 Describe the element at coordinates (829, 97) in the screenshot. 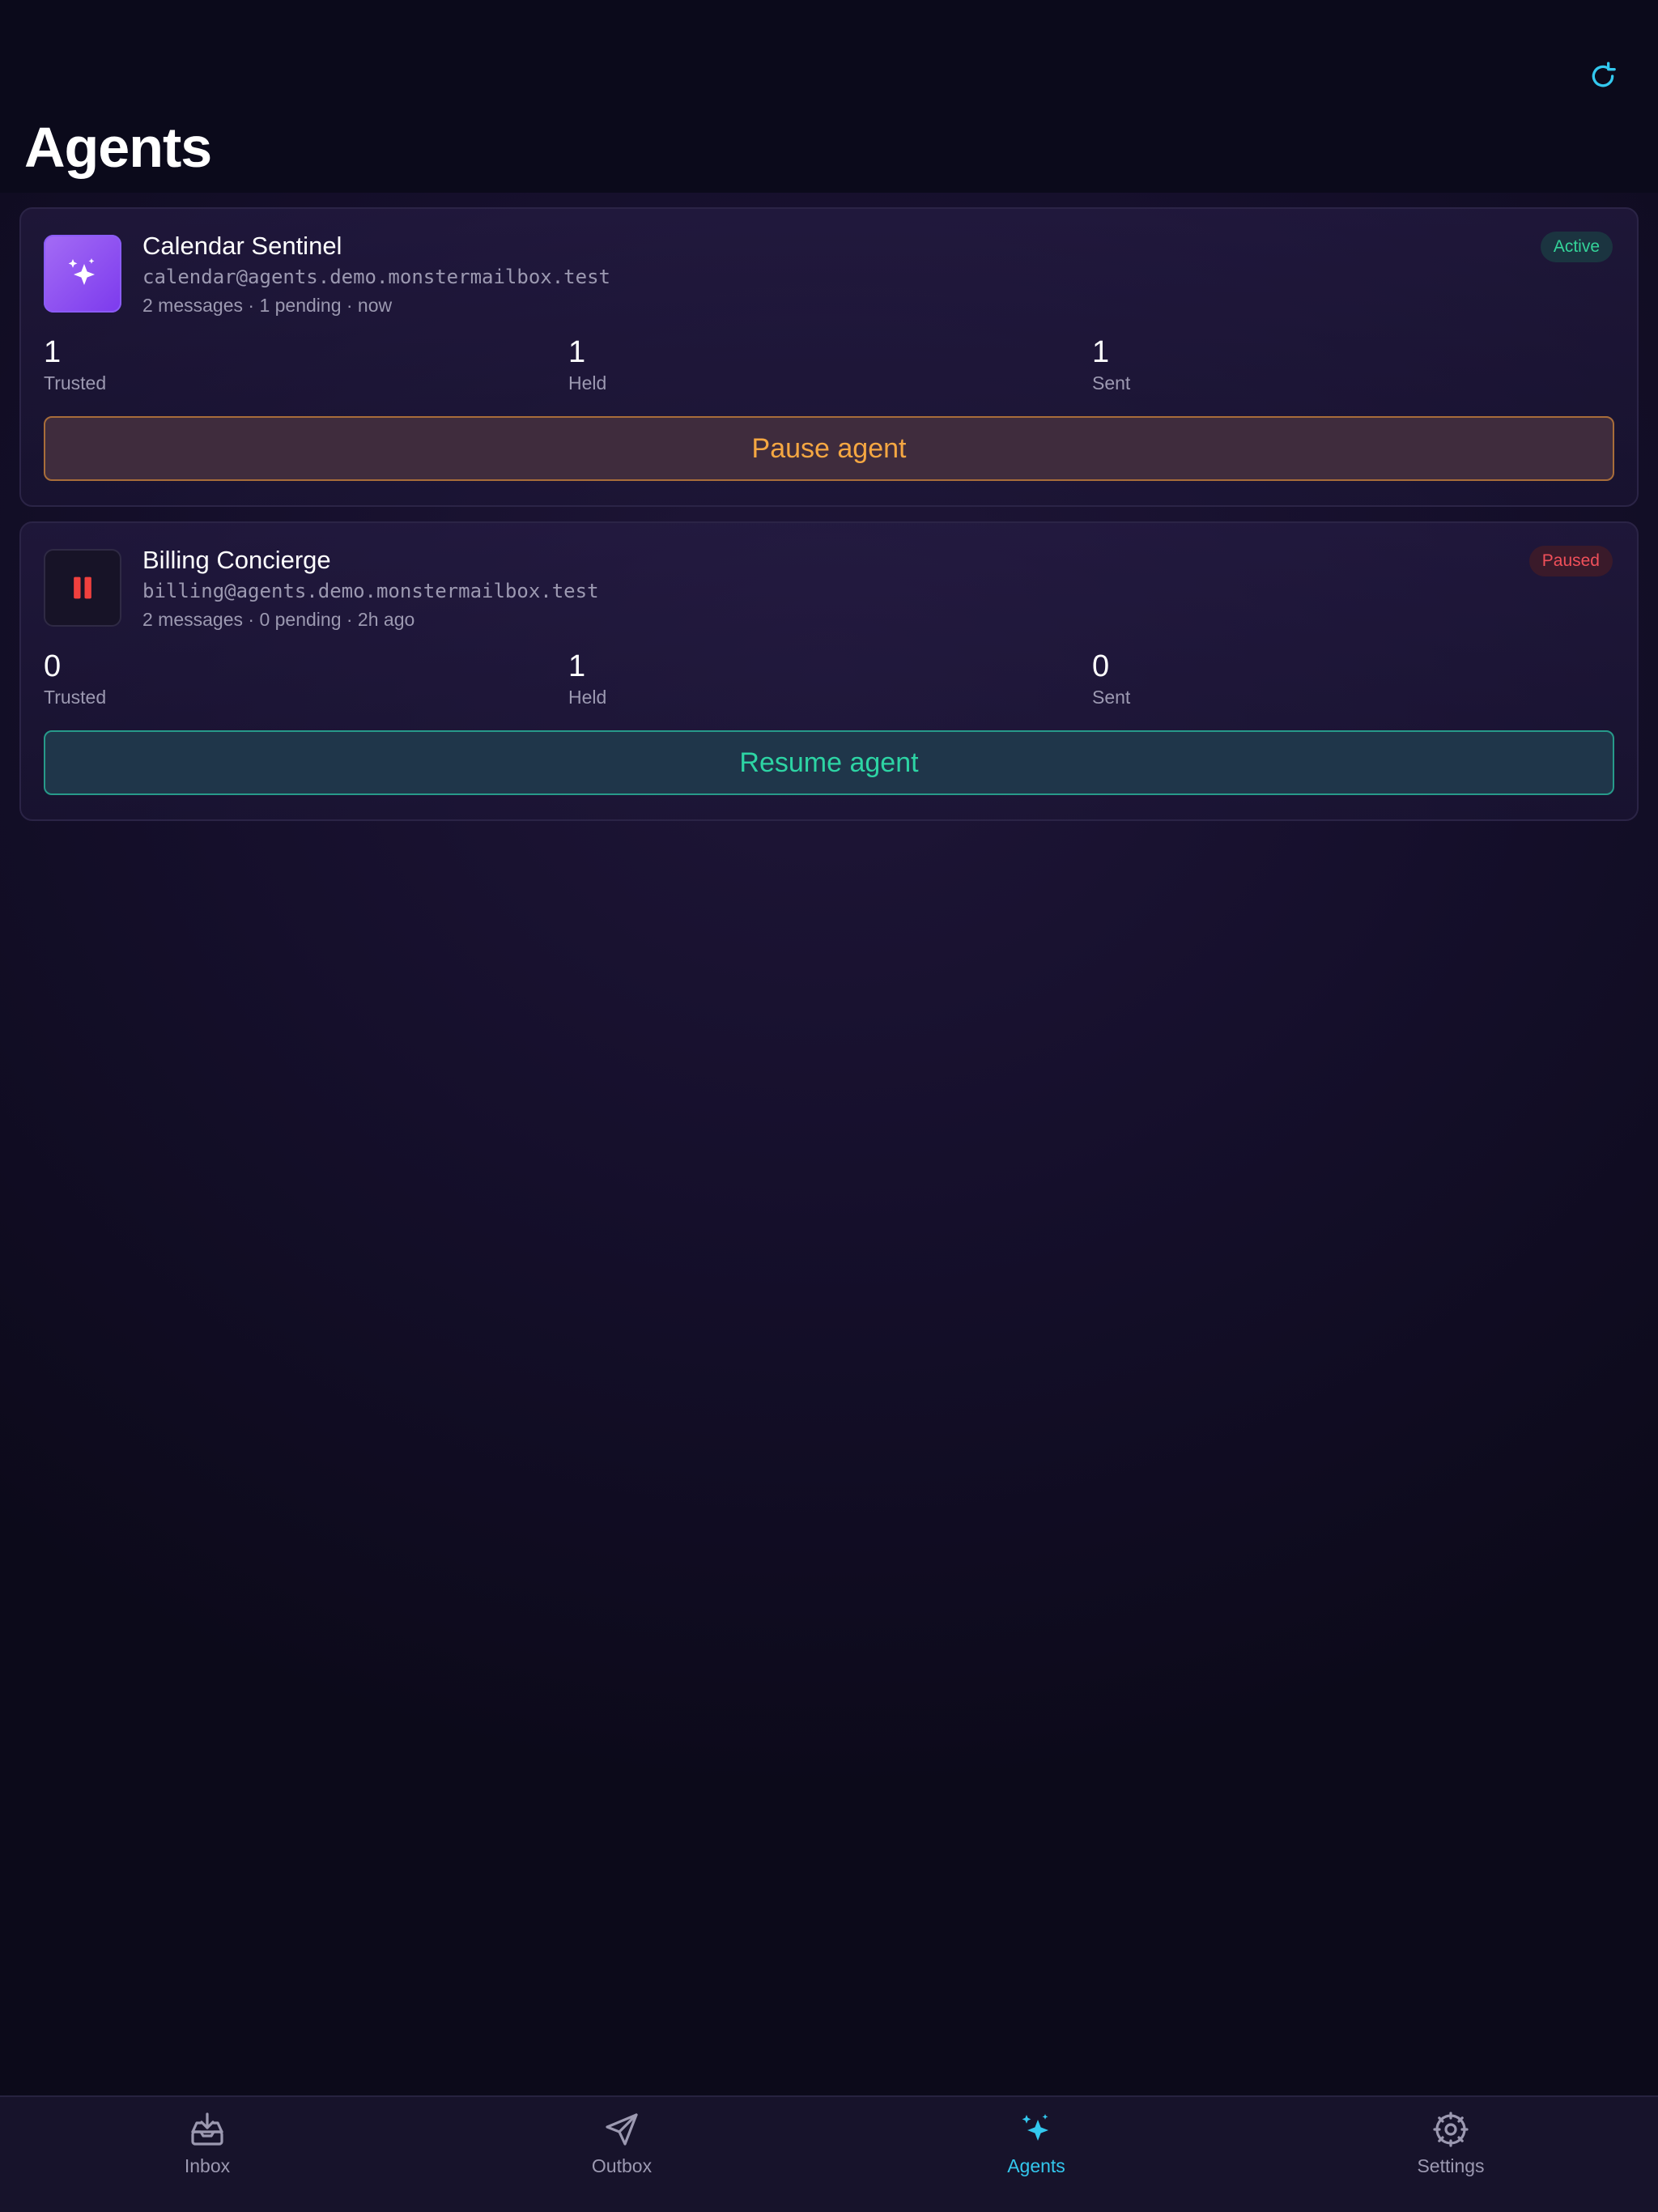

I see `top-bar: Agents` at that location.